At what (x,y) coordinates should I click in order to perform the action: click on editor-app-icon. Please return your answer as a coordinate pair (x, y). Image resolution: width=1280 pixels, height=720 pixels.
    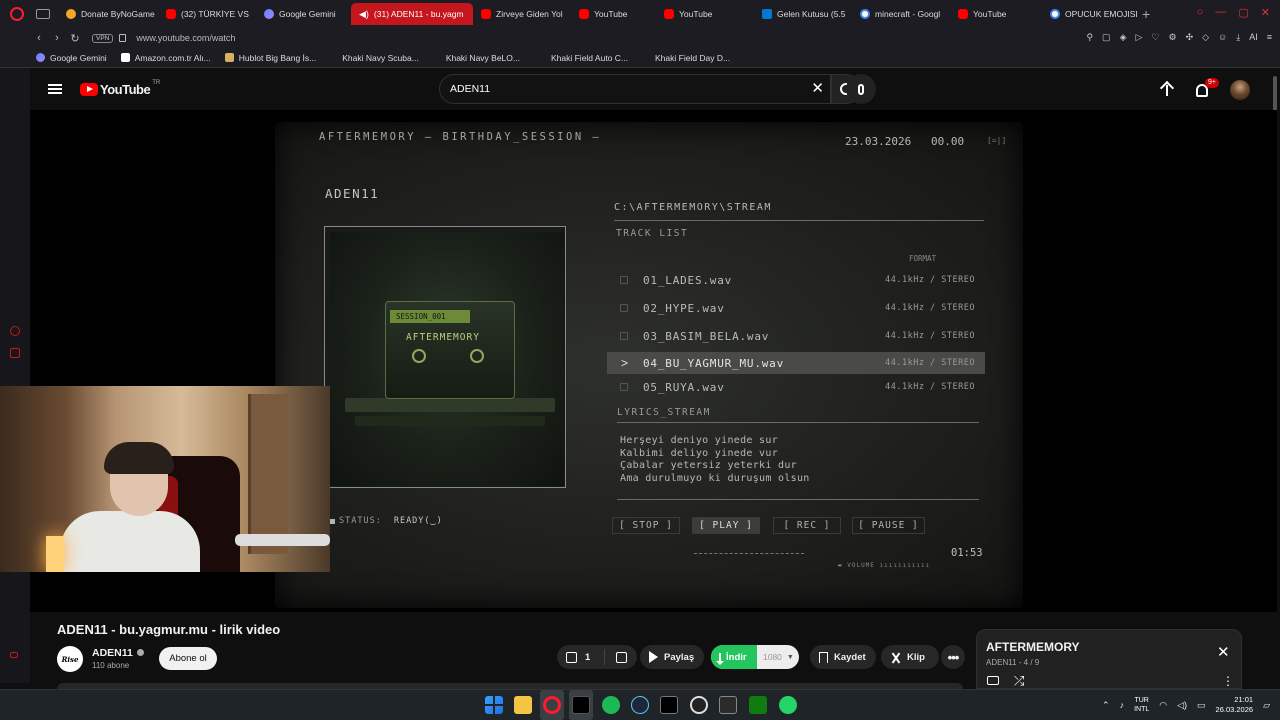
    Looking at the image, I should click on (581, 705).